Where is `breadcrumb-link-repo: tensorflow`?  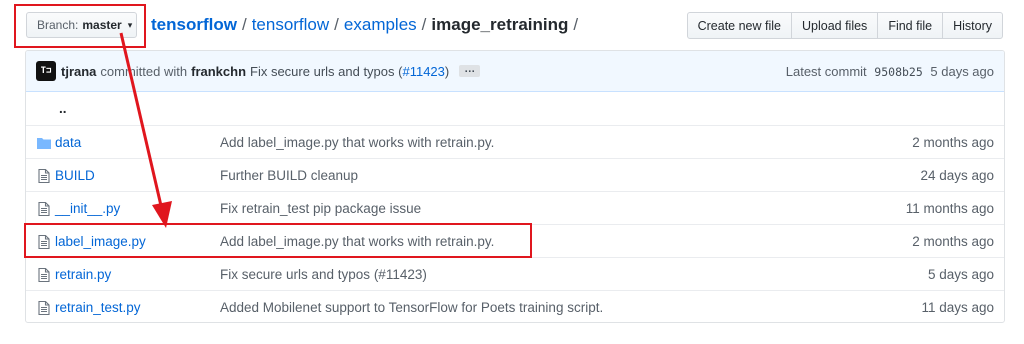
breadcrumb-link-repo: tensorflow is located at coordinates (194, 24).